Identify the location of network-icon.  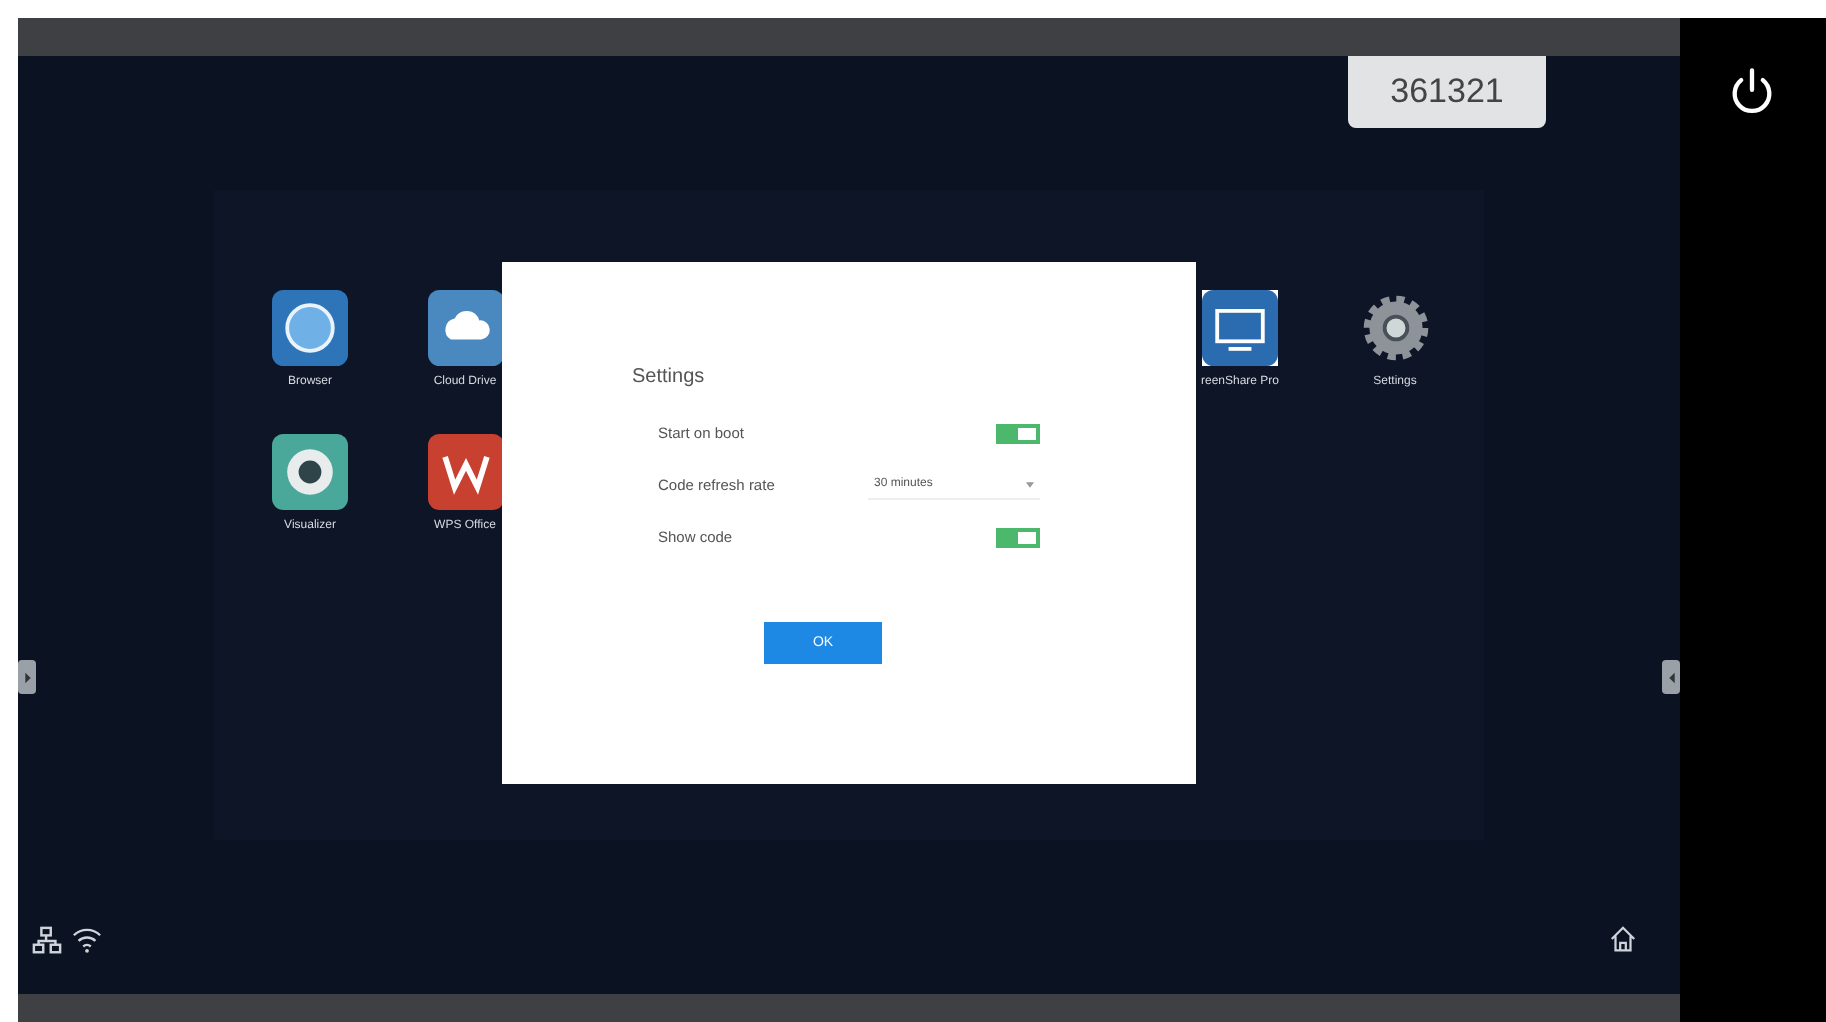
(47, 941).